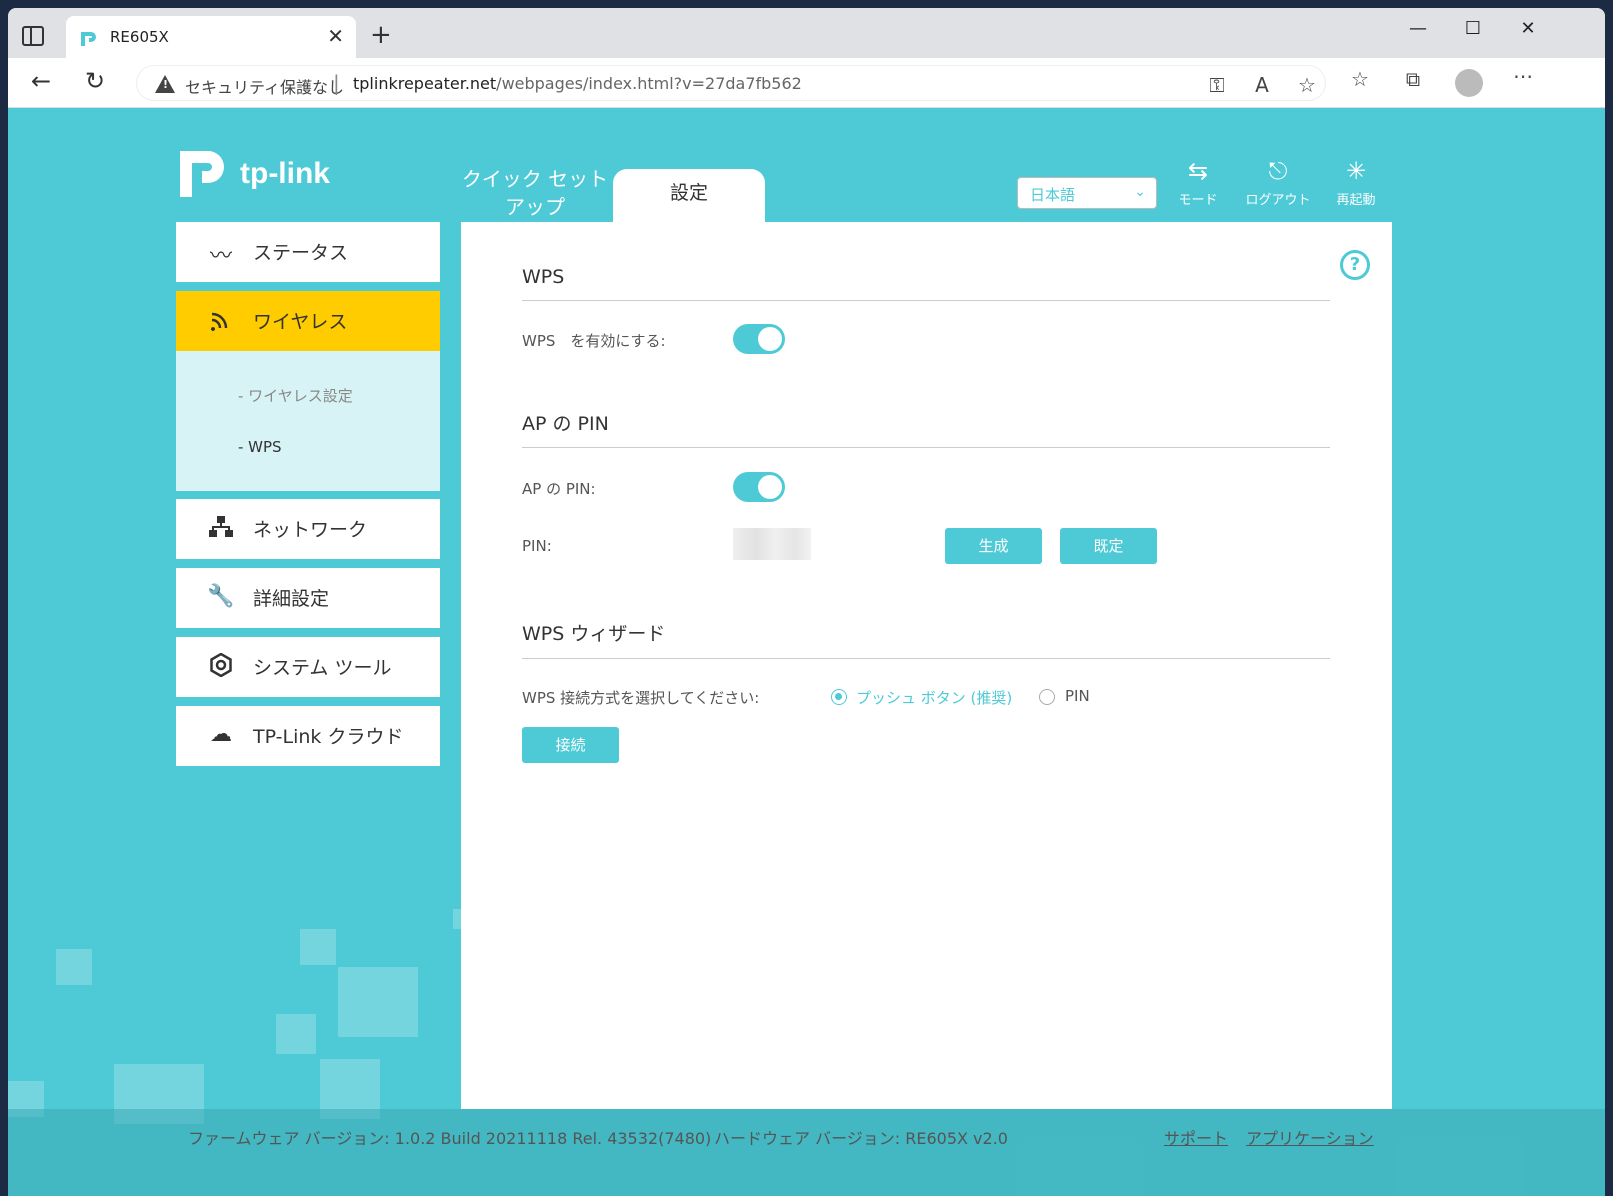 The image size is (1613, 1196). What do you see at coordinates (95, 81) in the screenshot?
I see `reload-icon: ↻` at bounding box center [95, 81].